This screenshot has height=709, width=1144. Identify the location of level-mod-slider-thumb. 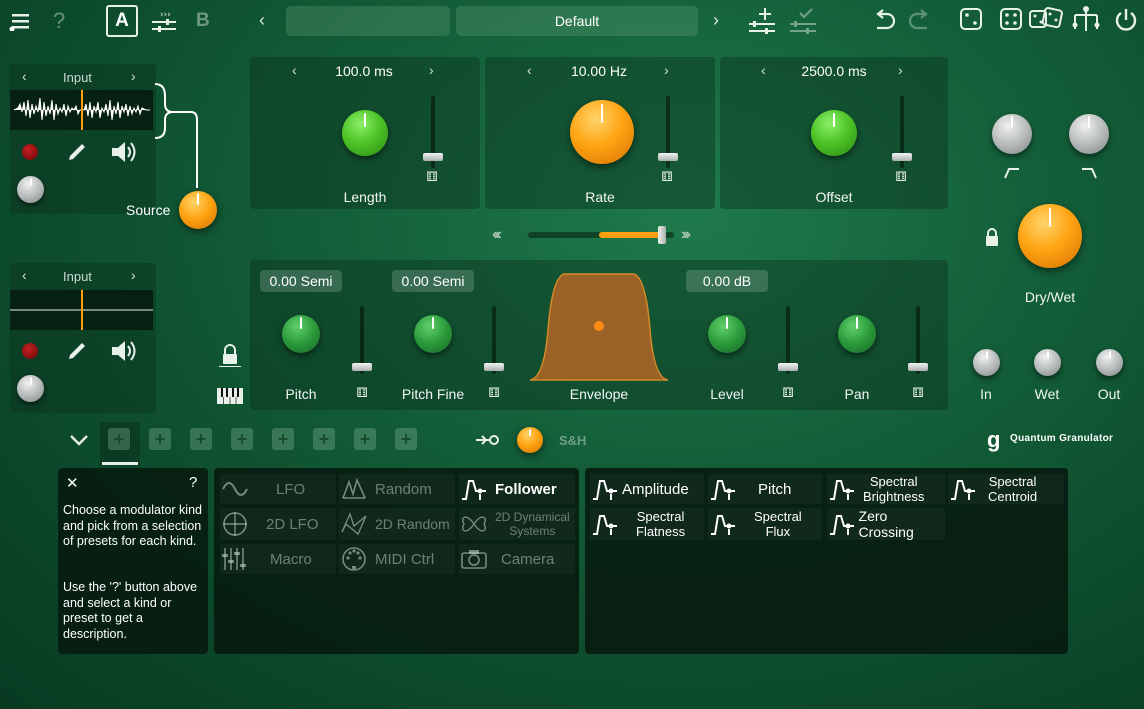
(788, 367).